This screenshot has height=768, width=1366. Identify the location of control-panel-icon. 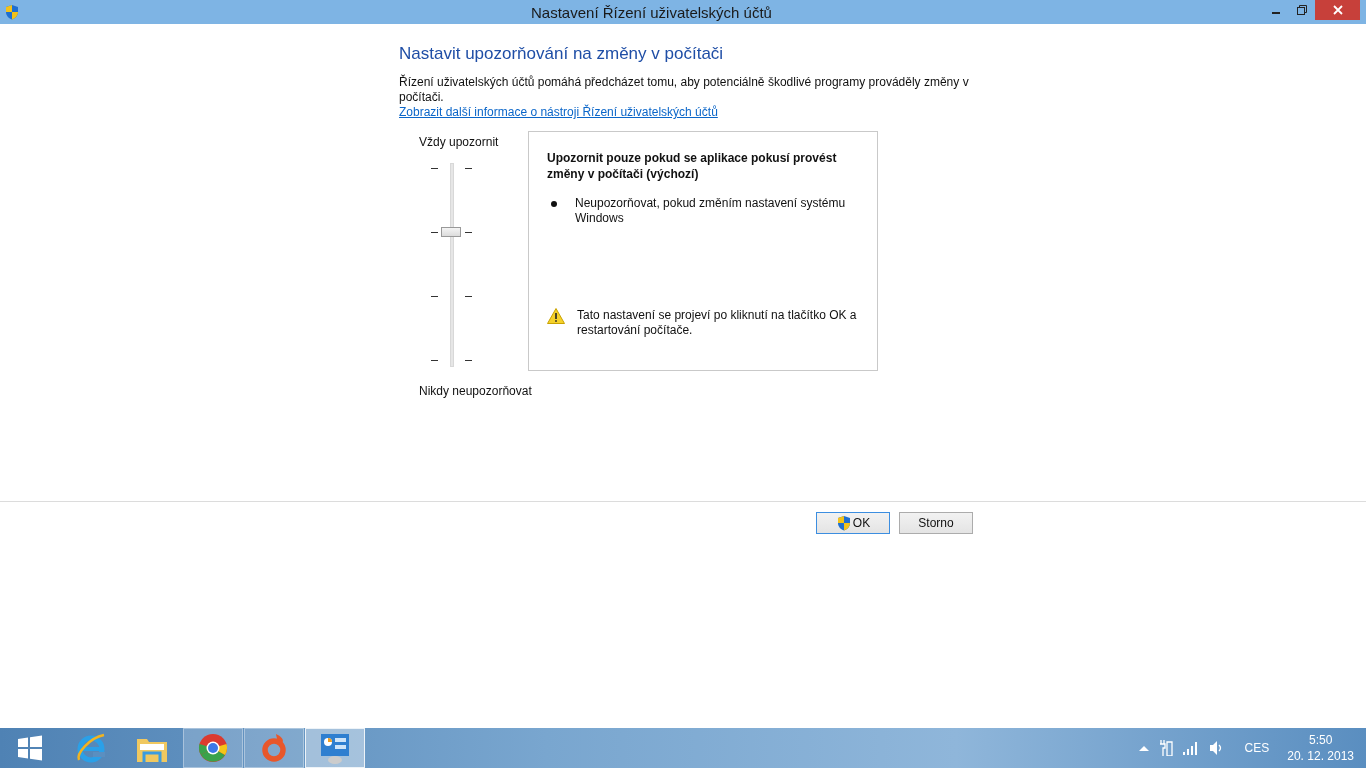
(335, 748).